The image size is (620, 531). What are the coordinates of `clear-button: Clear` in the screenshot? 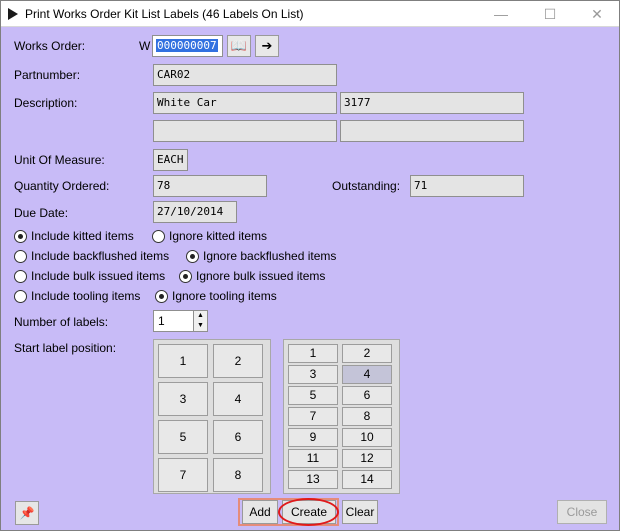 It's located at (360, 512).